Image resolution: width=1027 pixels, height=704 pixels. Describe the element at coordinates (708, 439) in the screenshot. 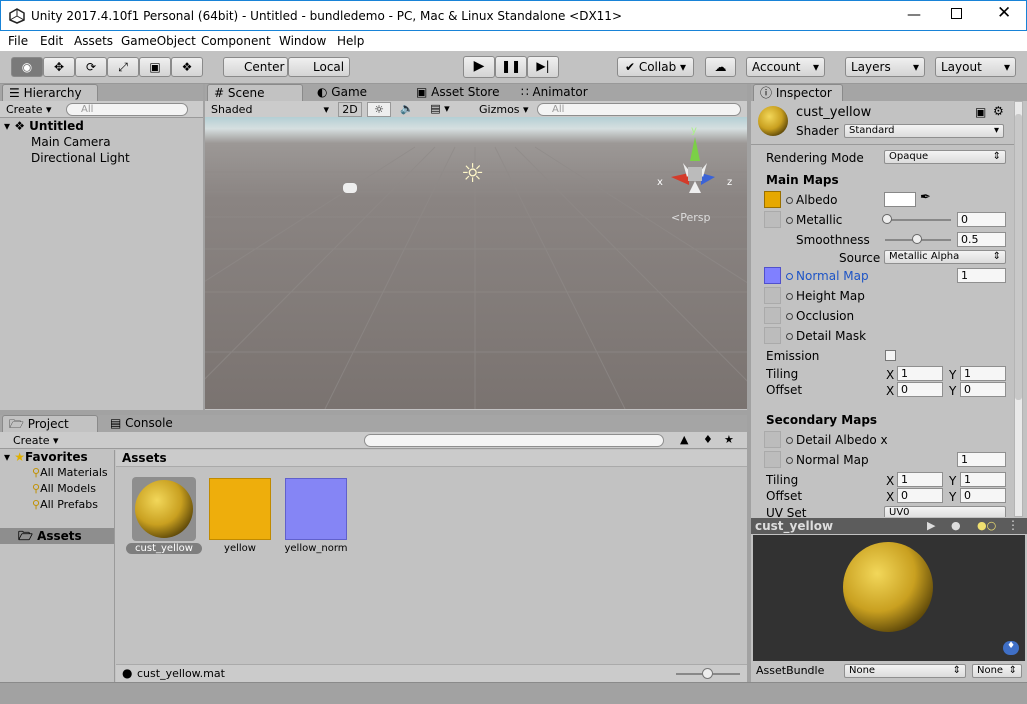

I see `filter-by-label-icon: ♦` at that location.